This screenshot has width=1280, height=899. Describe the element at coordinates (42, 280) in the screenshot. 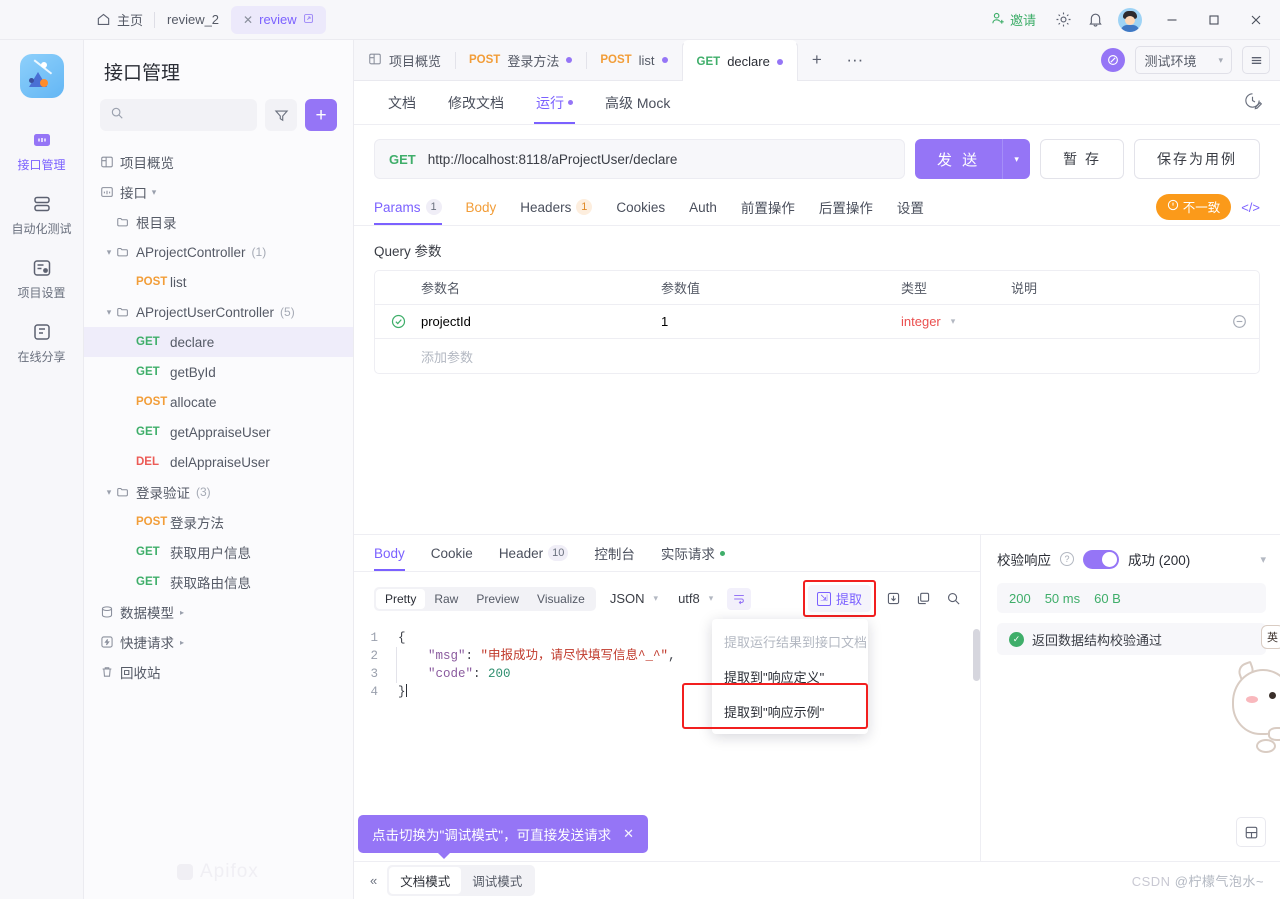

I see `rail-item-project-settings: 项目设置` at that location.